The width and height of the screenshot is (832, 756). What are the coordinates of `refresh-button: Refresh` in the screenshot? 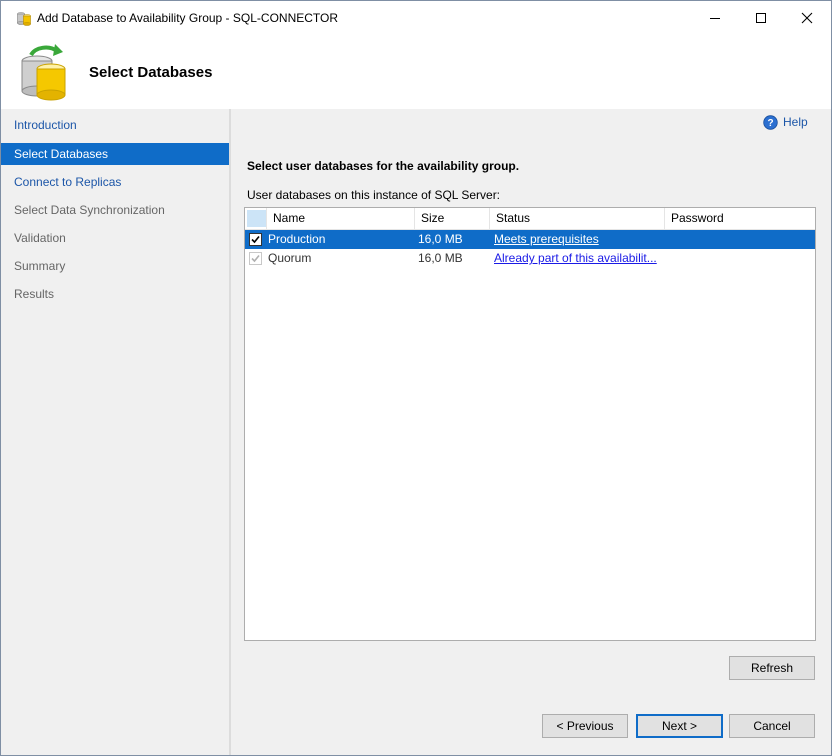 It's located at (772, 668).